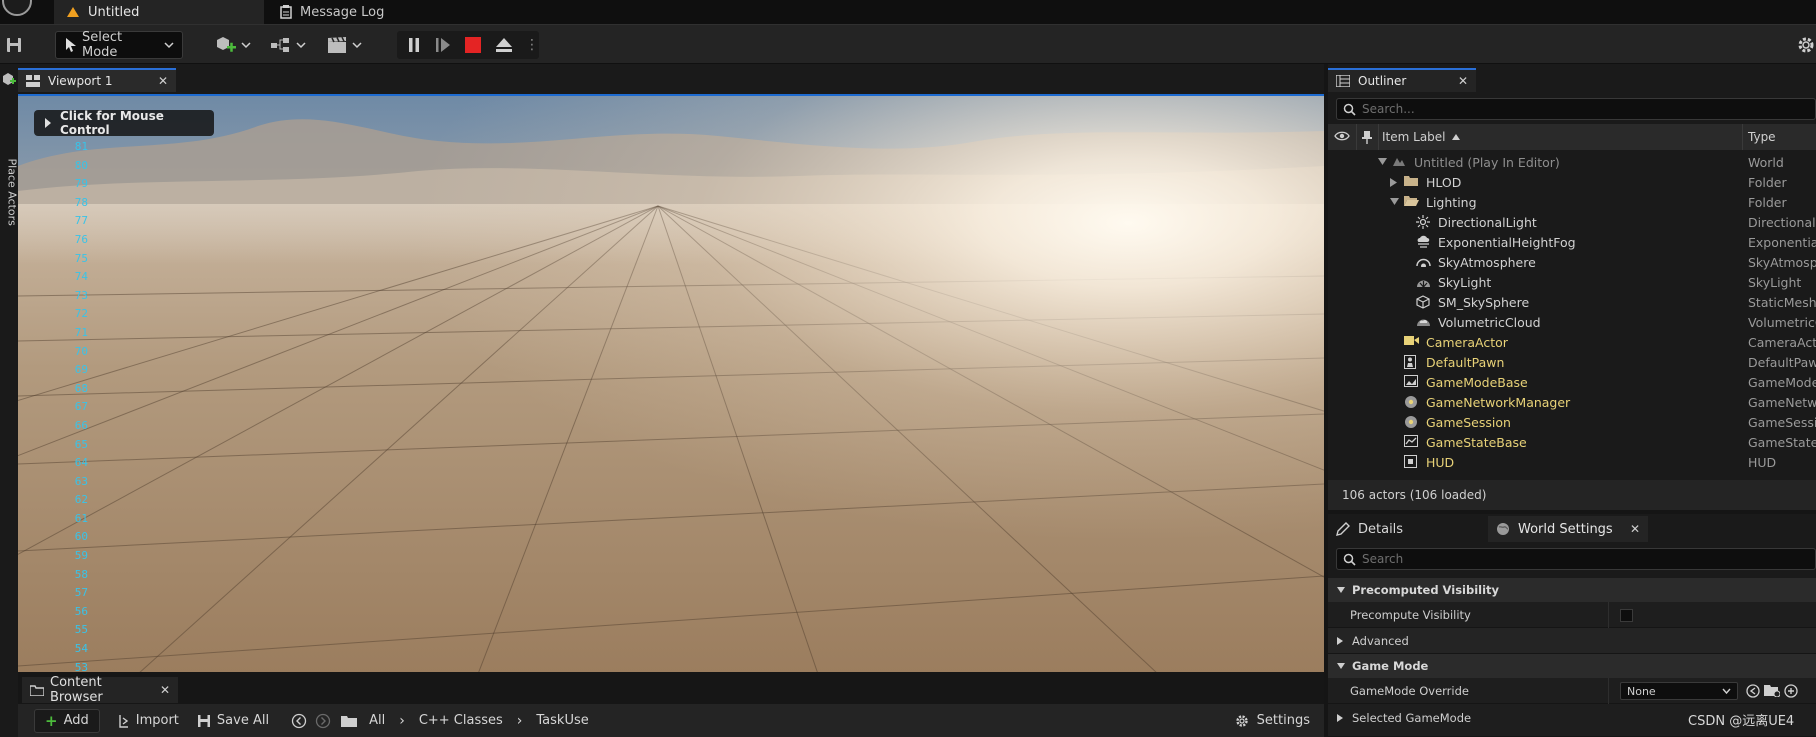  I want to click on ruler-number: 57, so click(81, 593).